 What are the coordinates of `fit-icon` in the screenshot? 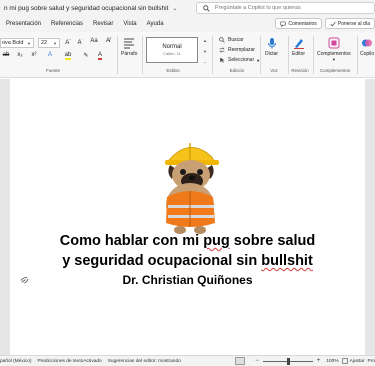 It's located at (344, 361).